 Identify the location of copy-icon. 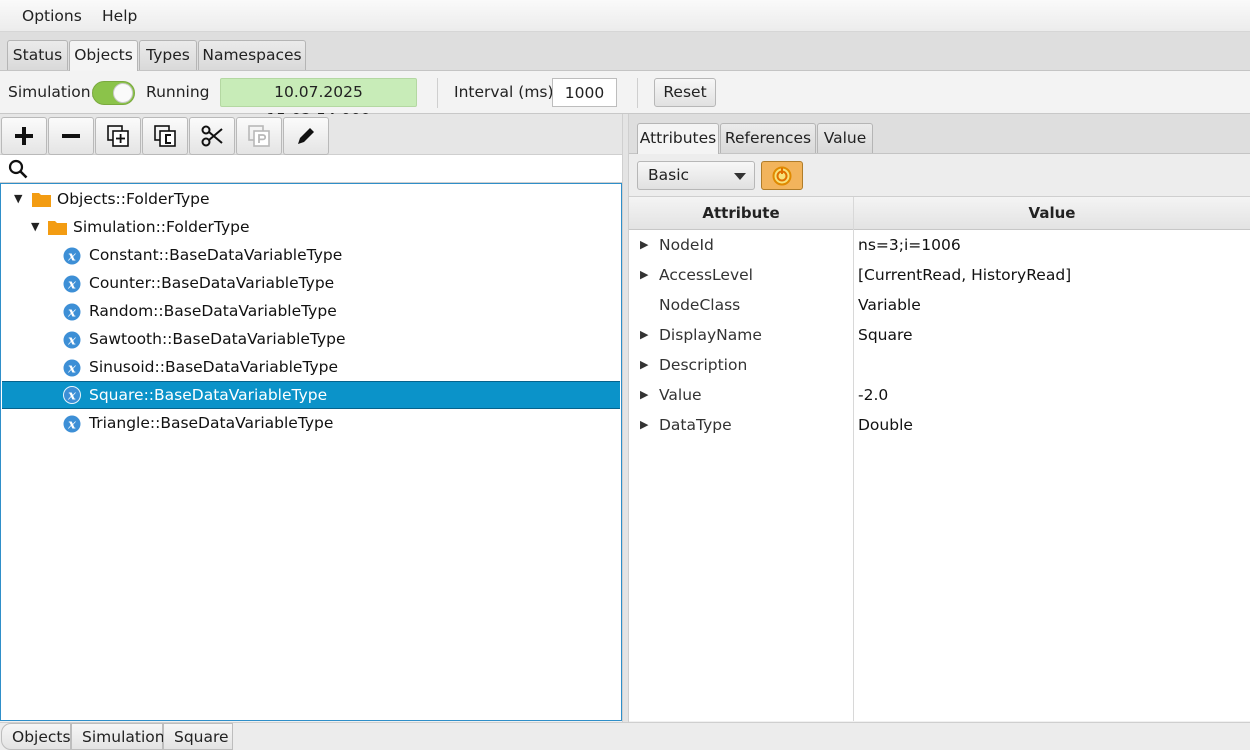
(165, 136).